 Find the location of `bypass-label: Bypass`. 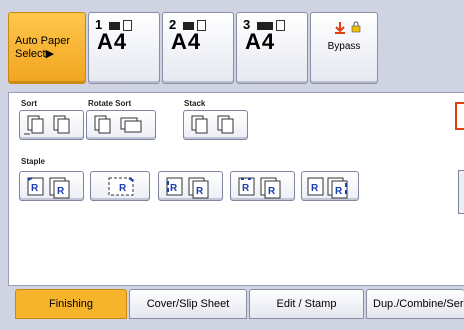

bypass-label: Bypass is located at coordinates (344, 46).